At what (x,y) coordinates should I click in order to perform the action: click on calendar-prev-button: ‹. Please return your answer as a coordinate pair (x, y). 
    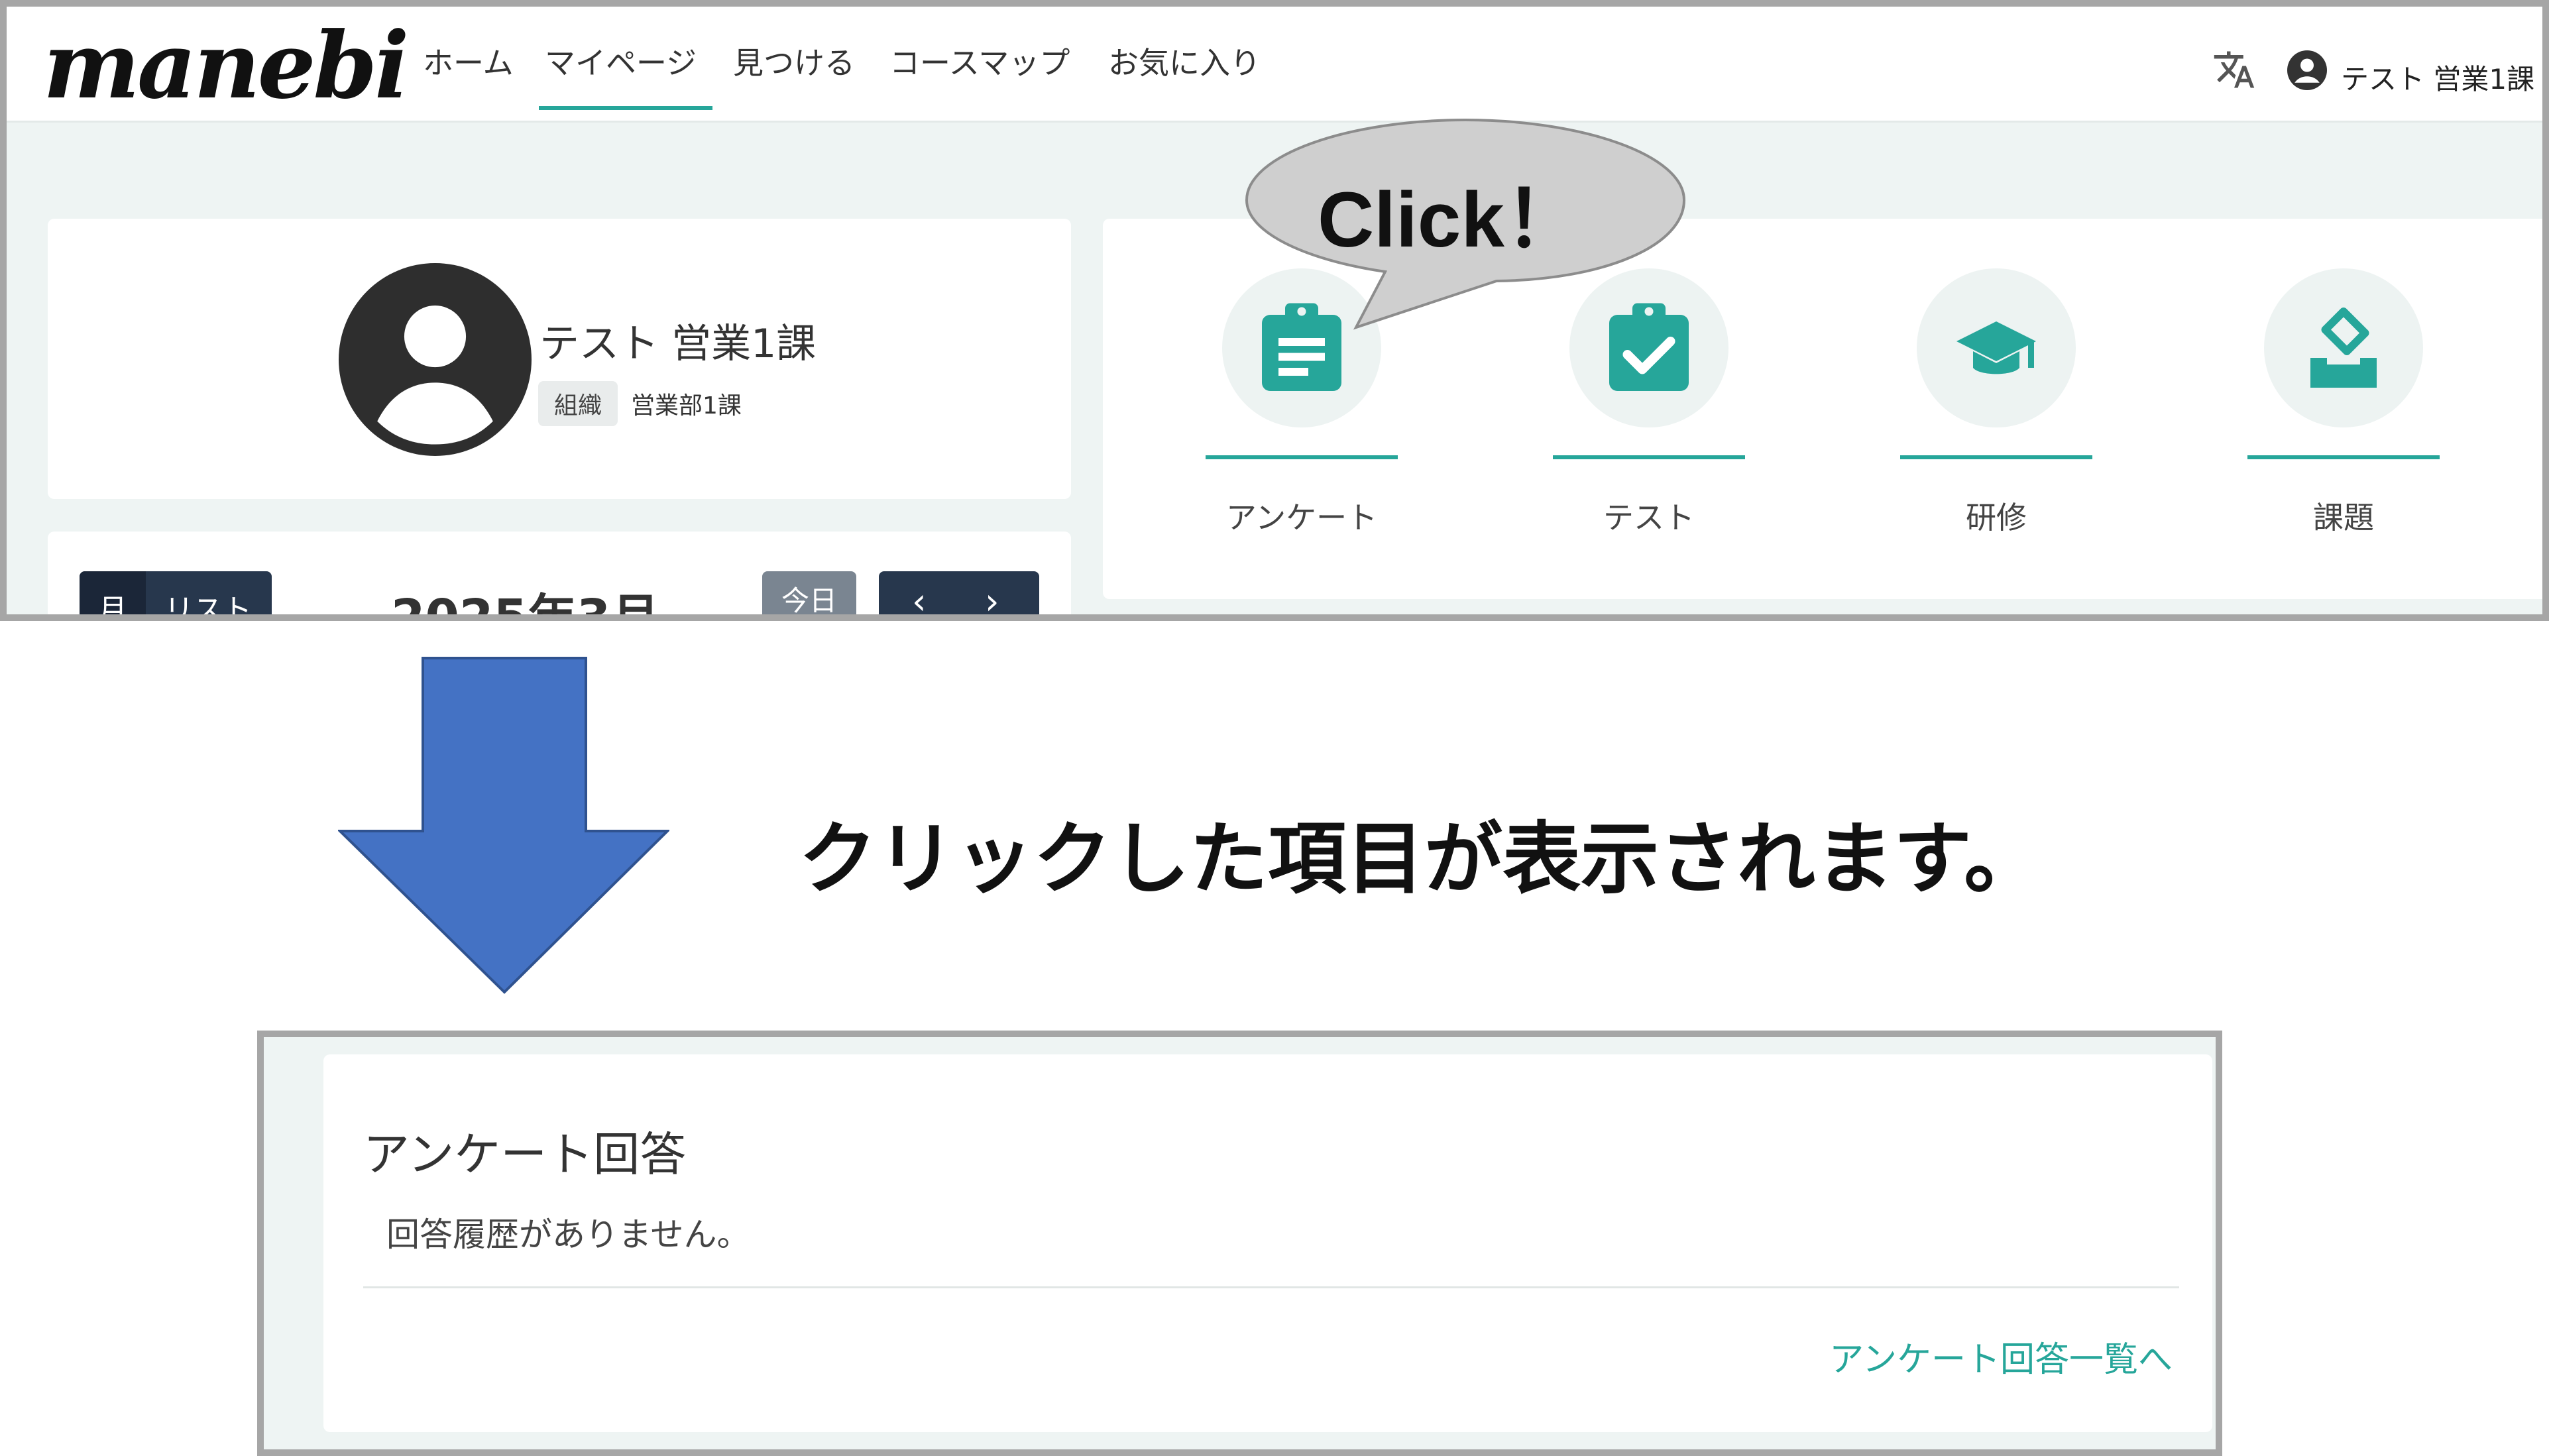
    Looking at the image, I should click on (919, 598).